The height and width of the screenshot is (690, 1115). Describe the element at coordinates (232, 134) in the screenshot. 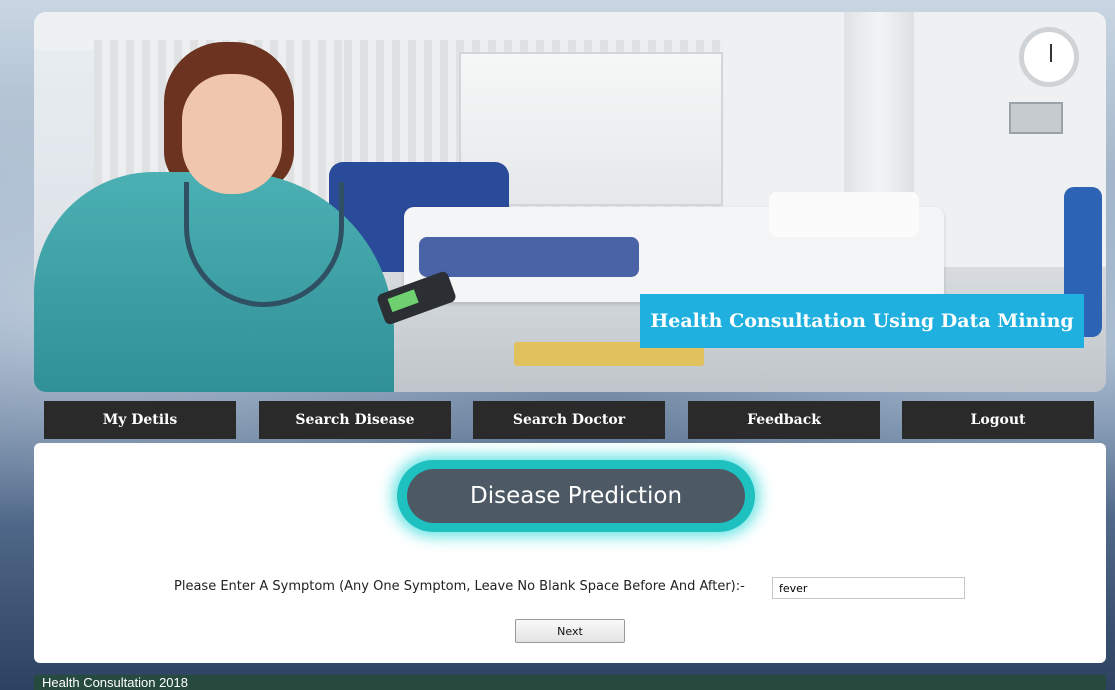

I see `nurse-face` at that location.